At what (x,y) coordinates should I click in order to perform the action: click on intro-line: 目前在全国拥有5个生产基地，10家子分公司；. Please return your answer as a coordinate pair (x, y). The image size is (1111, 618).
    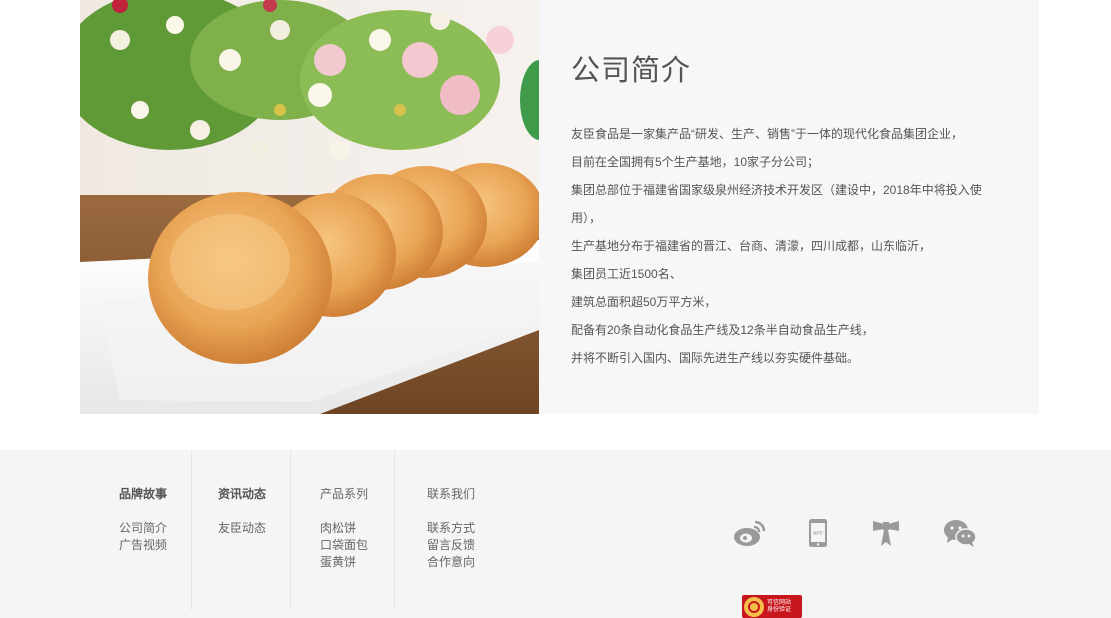
    Looking at the image, I should click on (695, 162).